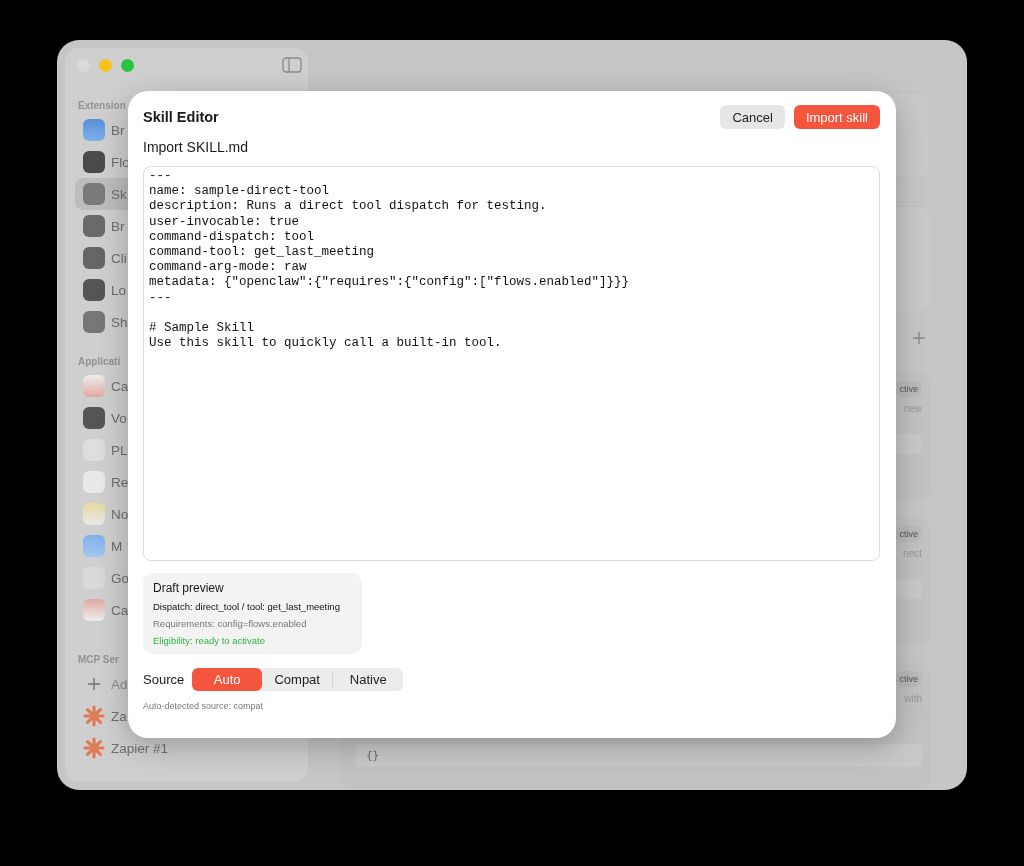  I want to click on section-header: MCP Ser, so click(98, 660).